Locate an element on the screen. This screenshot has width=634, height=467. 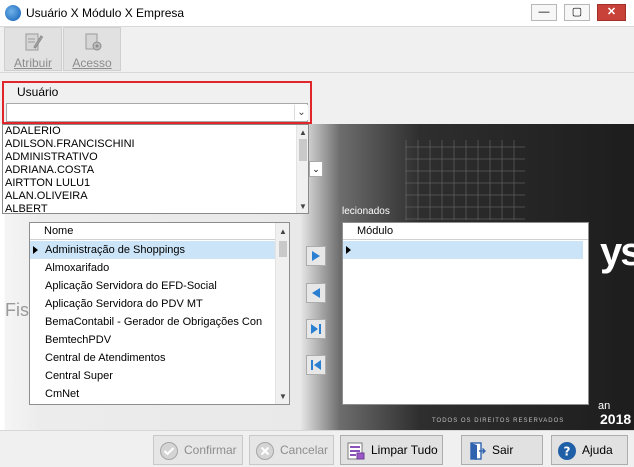
atribuir-button: Atribuir is located at coordinates (33, 49).